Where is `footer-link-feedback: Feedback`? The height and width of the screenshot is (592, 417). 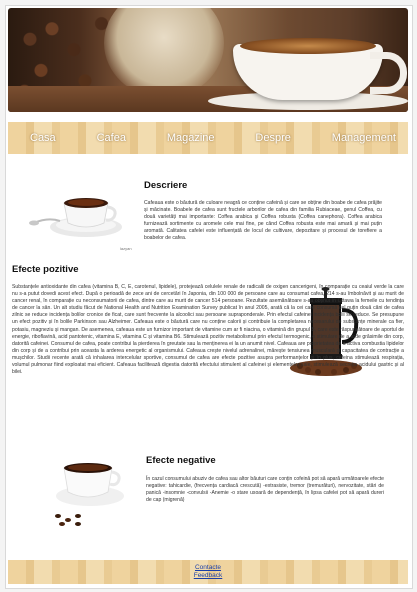 footer-link-feedback: Feedback is located at coordinates (208, 576).